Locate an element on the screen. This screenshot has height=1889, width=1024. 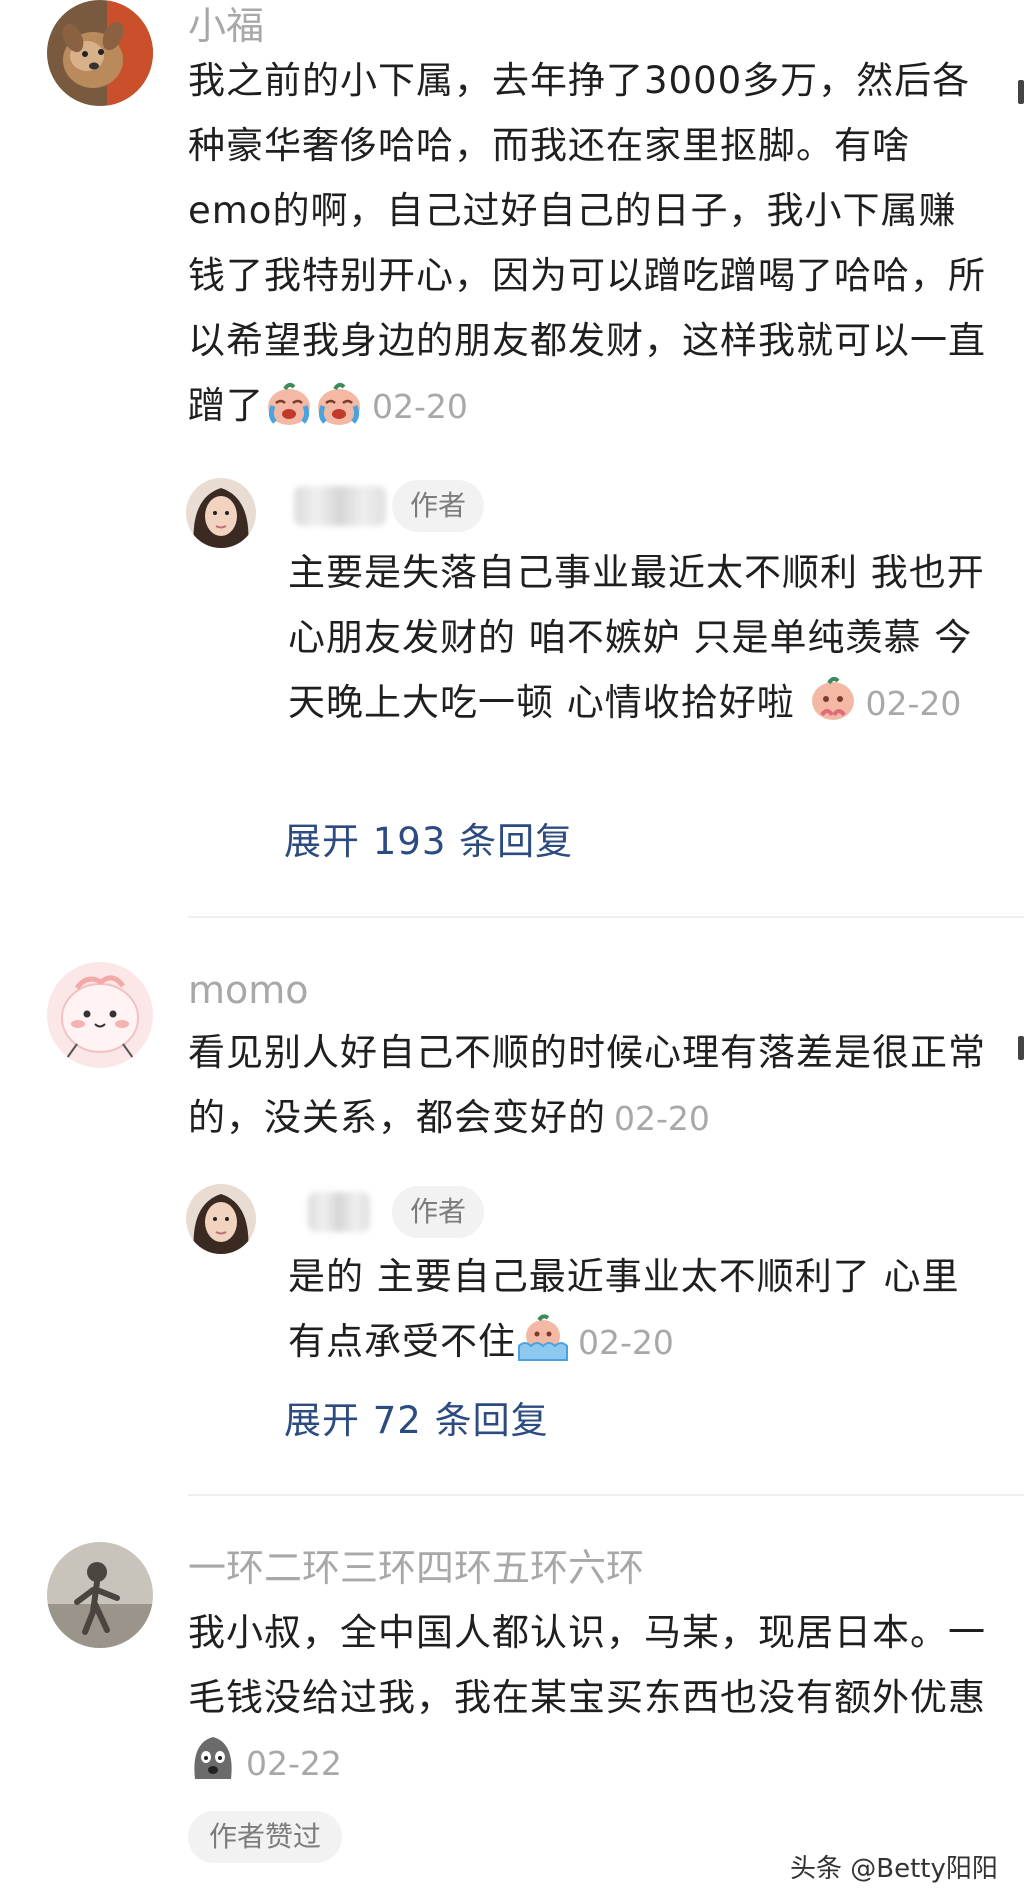
crying-in-bath-icon is located at coordinates (543, 1348).